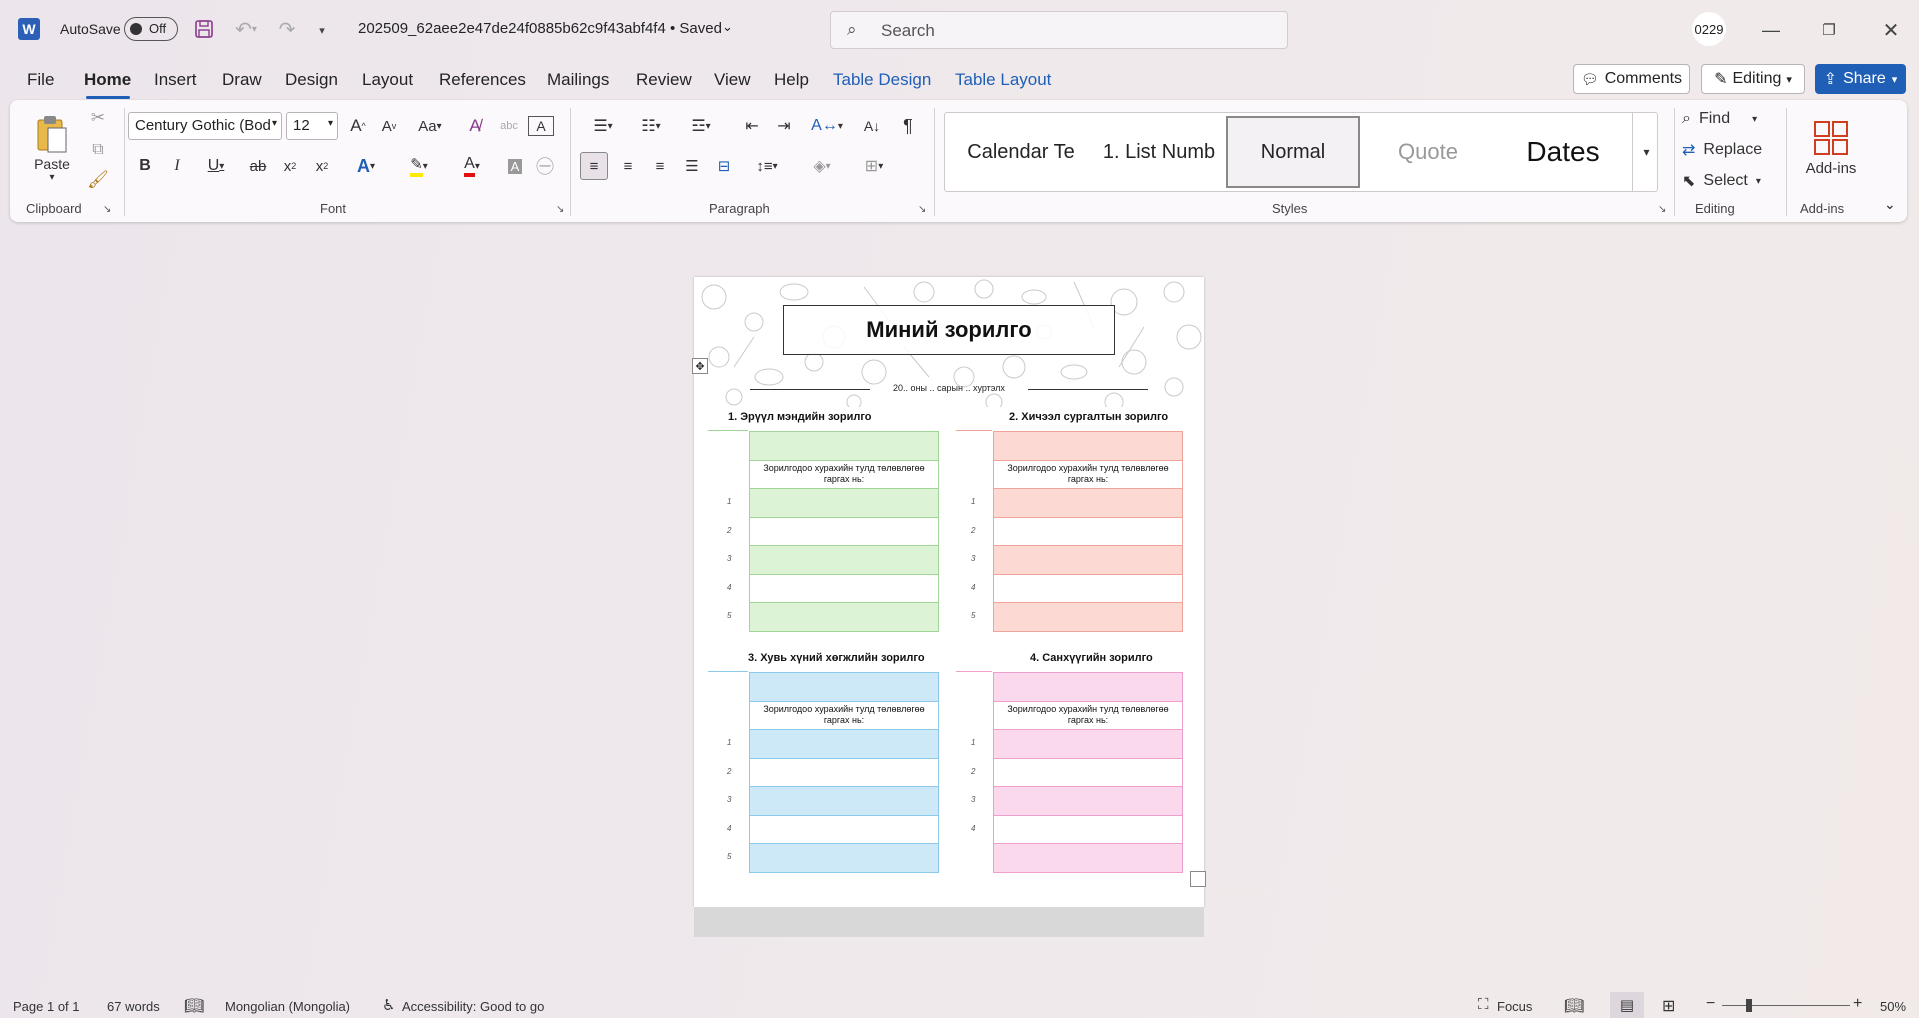  What do you see at coordinates (594, 166) in the screenshot?
I see `align-left-icon: ≡` at bounding box center [594, 166].